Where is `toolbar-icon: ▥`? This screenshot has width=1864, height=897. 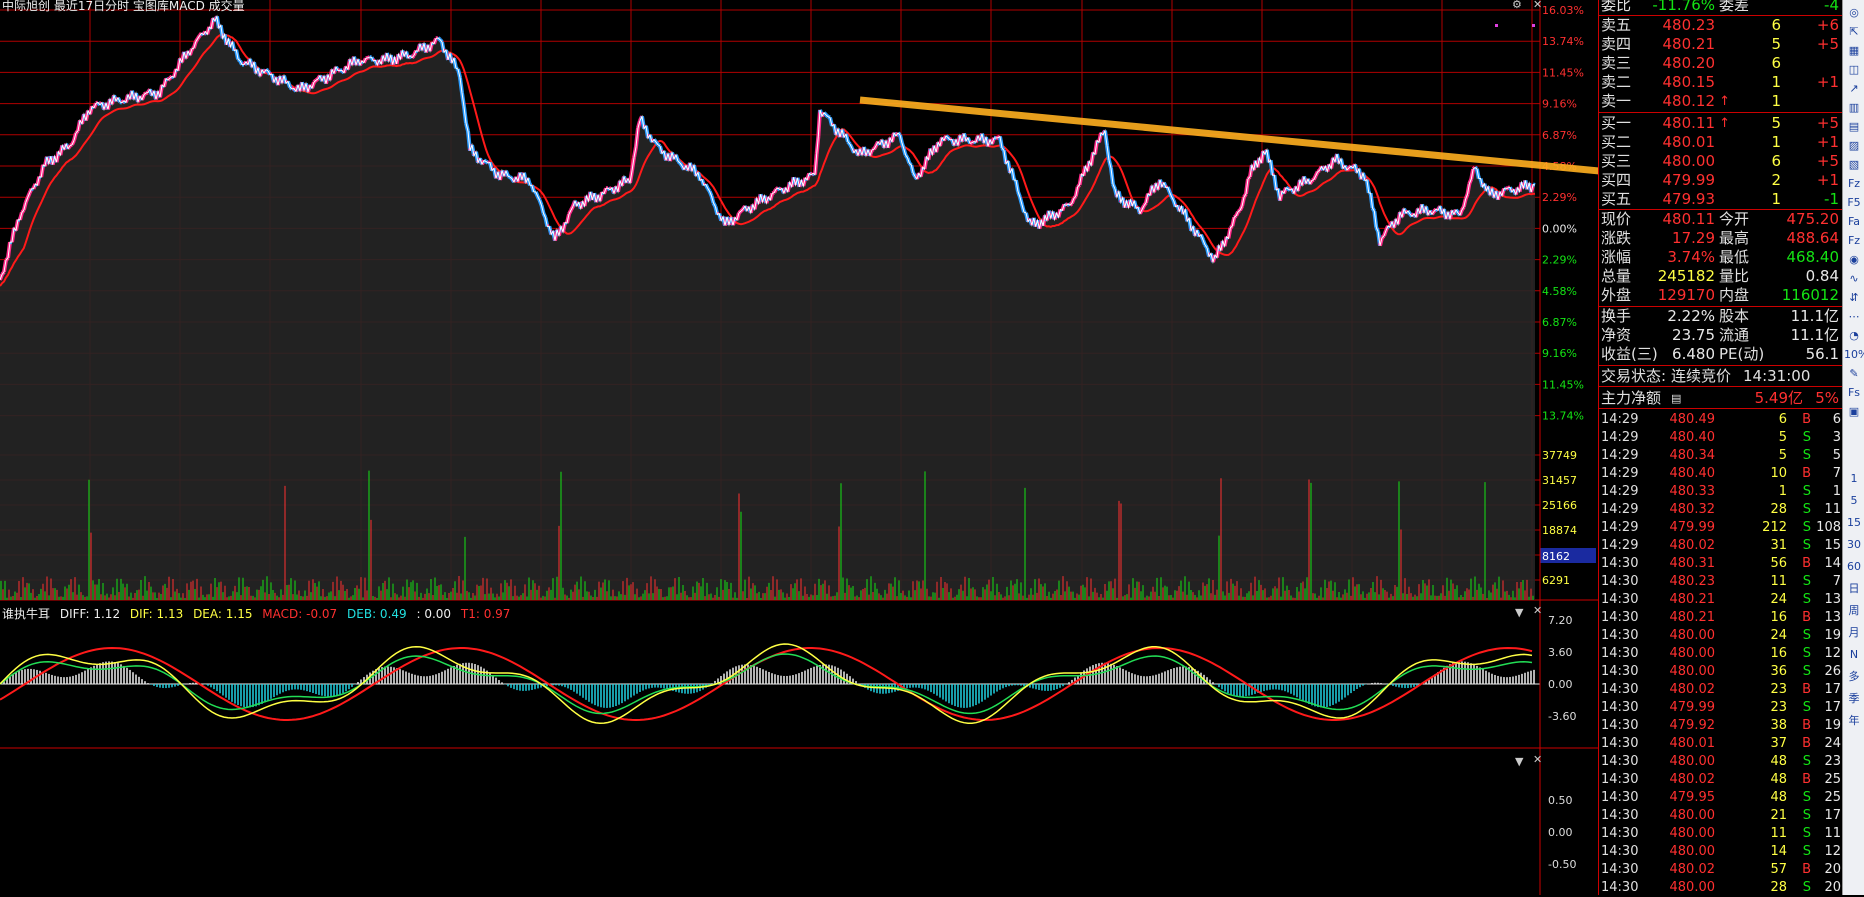 toolbar-icon: ▥ is located at coordinates (1854, 108).